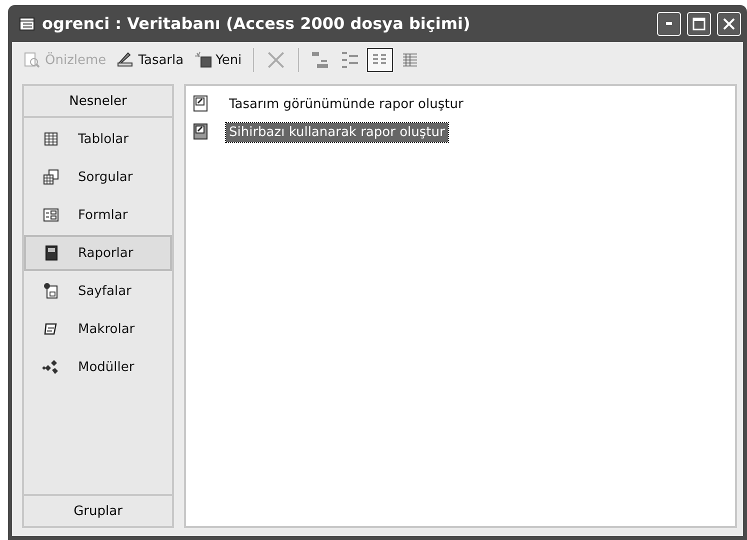 This screenshot has height=540, width=747. What do you see at coordinates (349, 60) in the screenshot?
I see `small-icons-icon` at bounding box center [349, 60].